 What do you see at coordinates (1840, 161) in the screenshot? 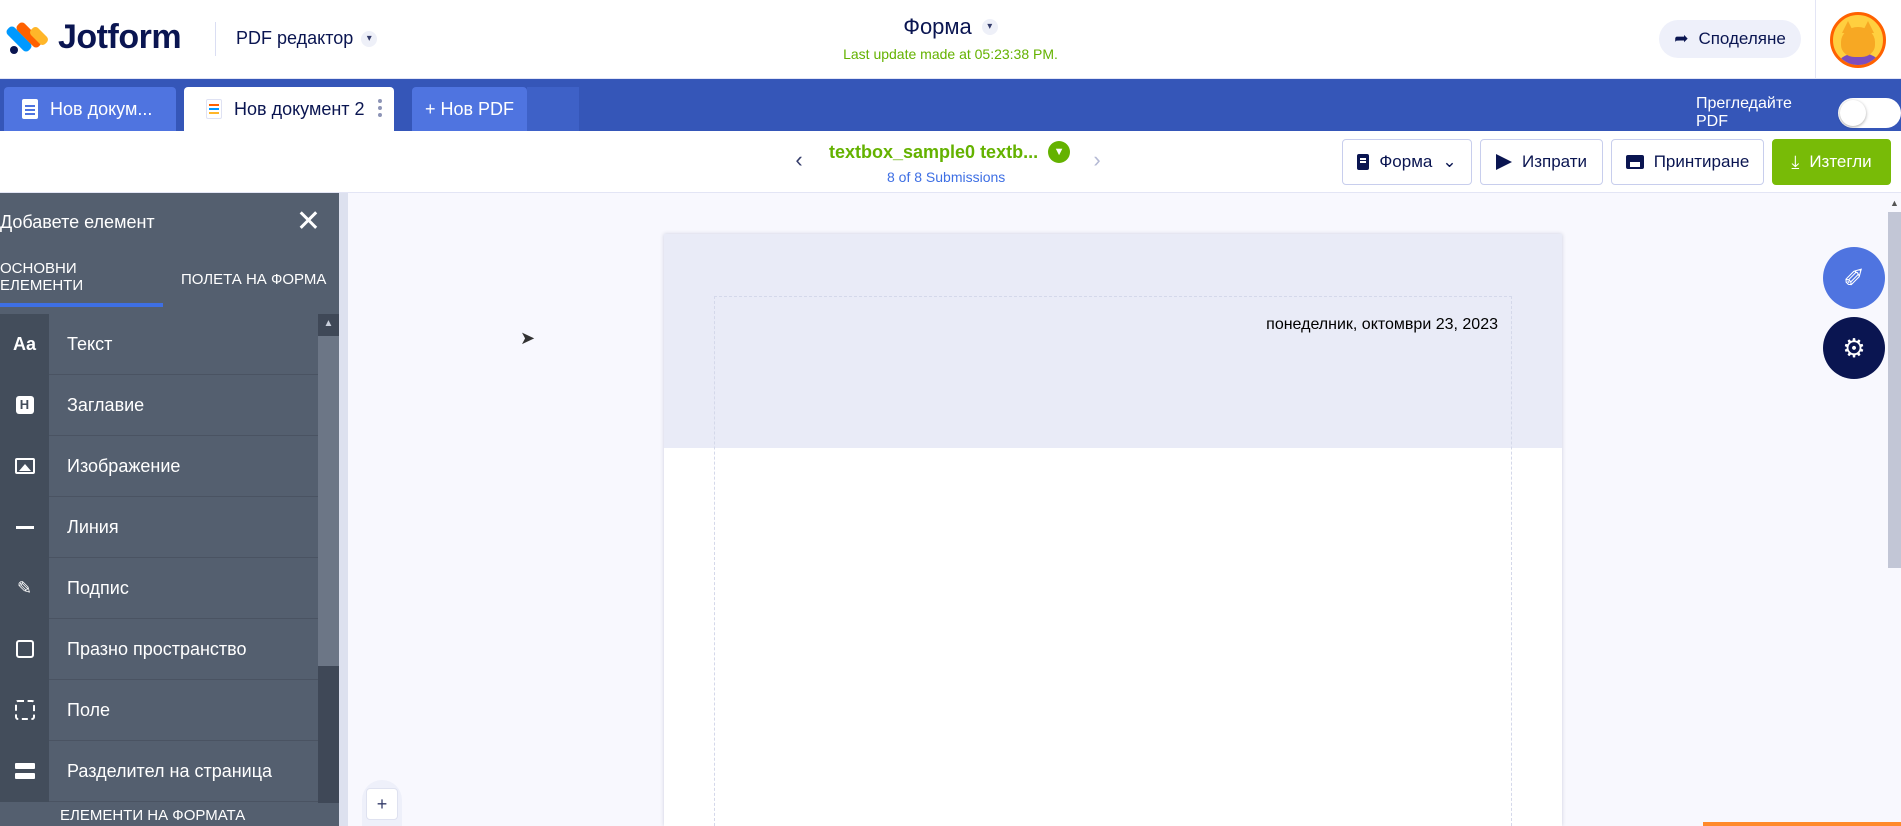
I see `download-label: Изтегли` at bounding box center [1840, 161].